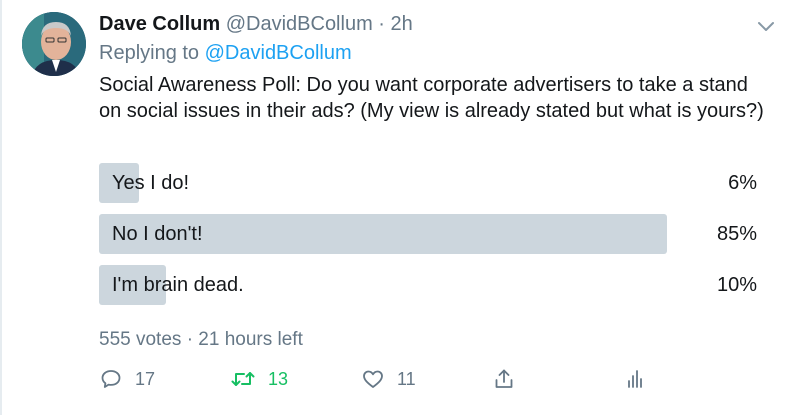 Image resolution: width=800 pixels, height=415 pixels. What do you see at coordinates (159, 24) in the screenshot?
I see `author-name: Dave Collum` at bounding box center [159, 24].